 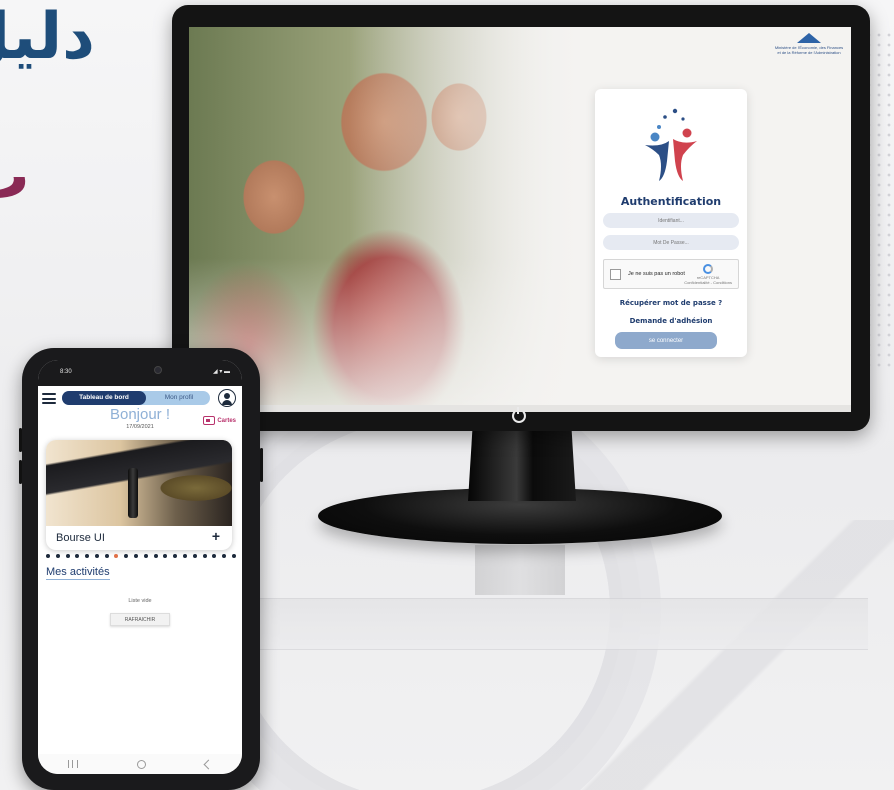 I want to click on ministry-emblem-icon, so click(x=809, y=38).